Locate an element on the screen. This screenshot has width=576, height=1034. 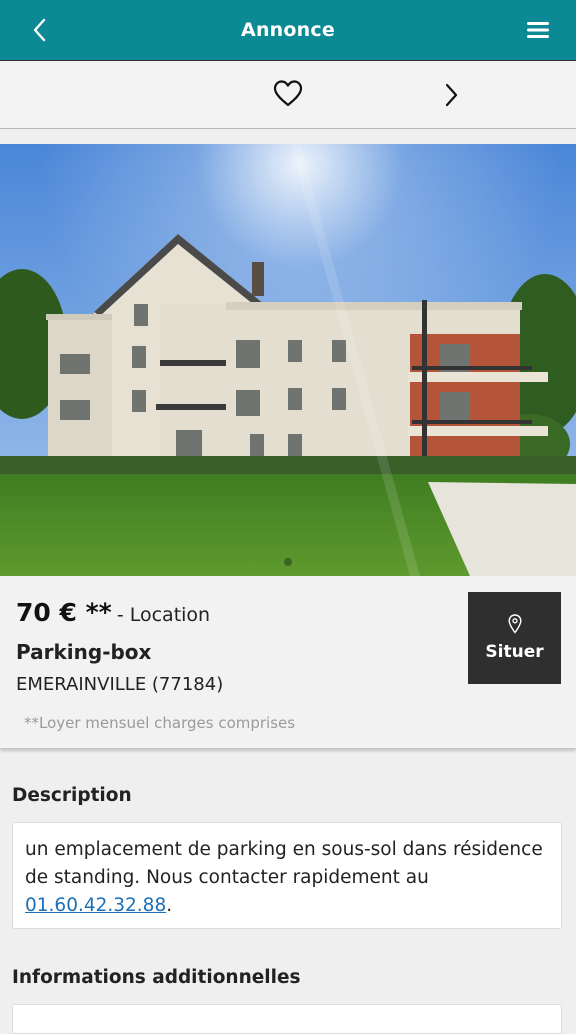
locate-button-label: Situer is located at coordinates (514, 652).